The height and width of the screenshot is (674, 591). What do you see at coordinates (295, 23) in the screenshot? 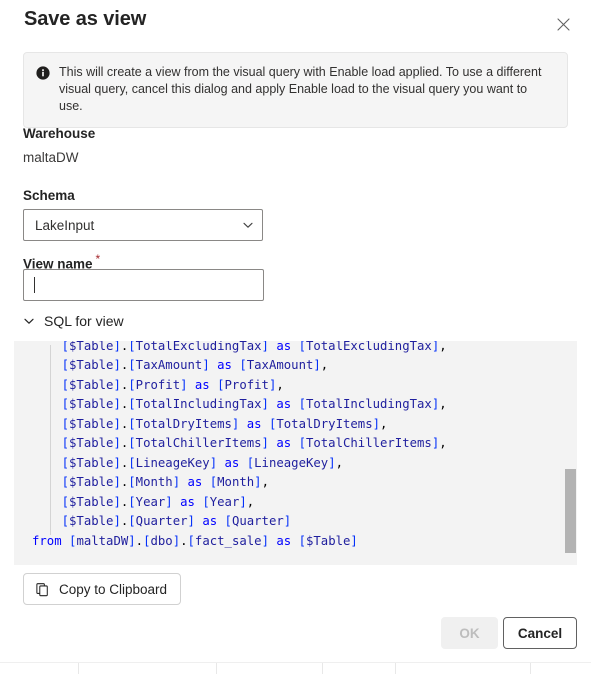
I see `dialog-header: Save as view` at bounding box center [295, 23].